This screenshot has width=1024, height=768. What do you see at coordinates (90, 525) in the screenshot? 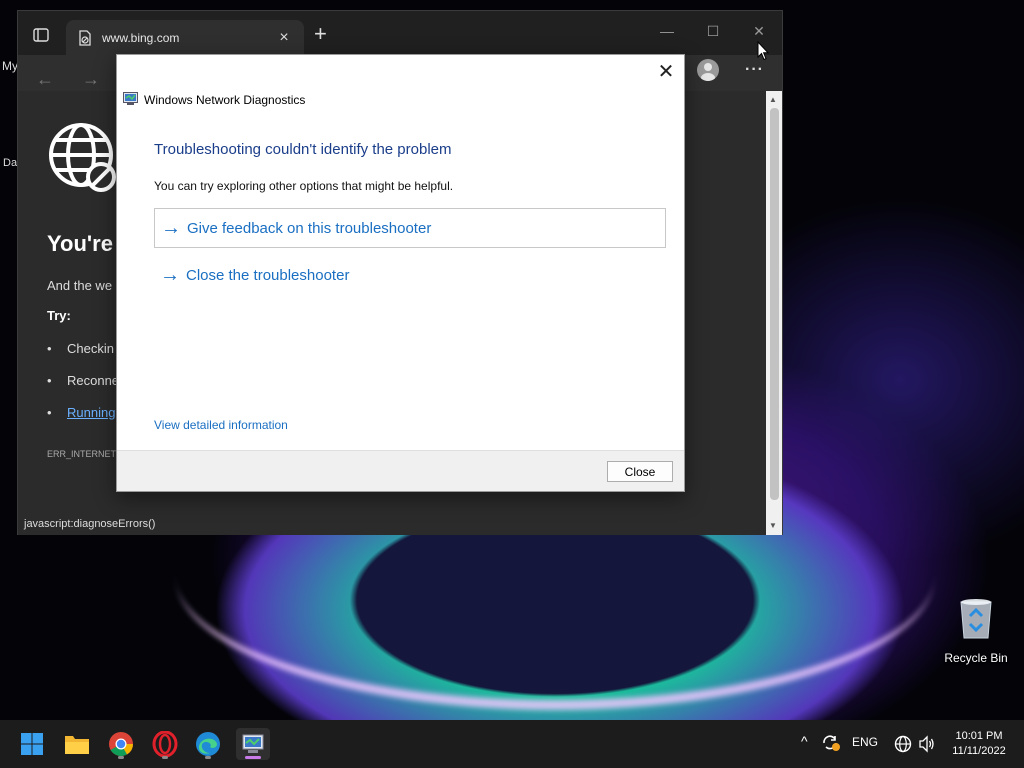
I see `status-bar-url: javascript:diagnoseErrors()` at bounding box center [90, 525].